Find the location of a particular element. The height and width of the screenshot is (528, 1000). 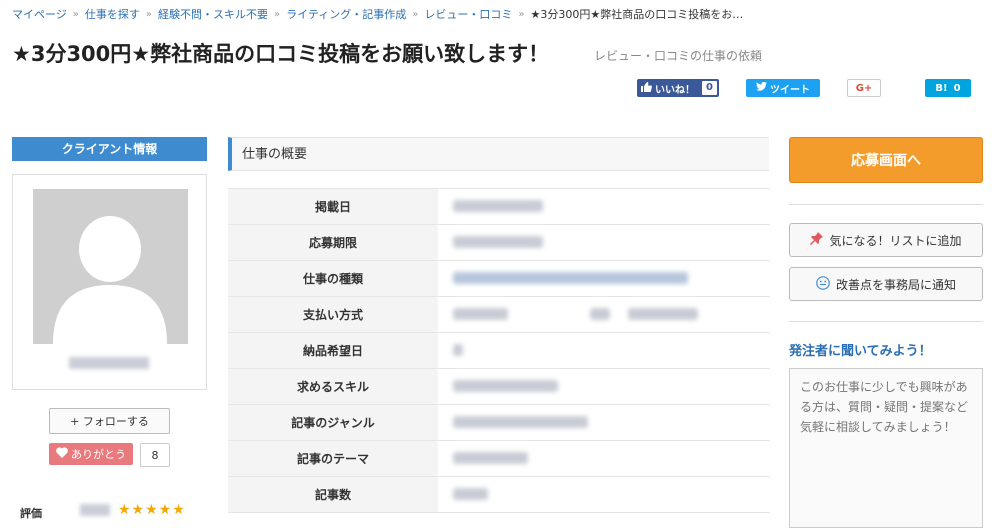

thanks-button: ありがとう is located at coordinates (91, 454).